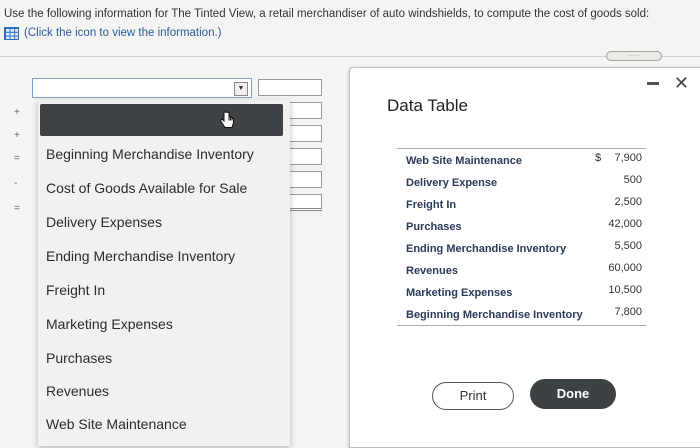 Image resolution: width=700 pixels, height=448 pixels. Describe the element at coordinates (452, 183) in the screenshot. I see `row-label: Delivery Expense` at that location.